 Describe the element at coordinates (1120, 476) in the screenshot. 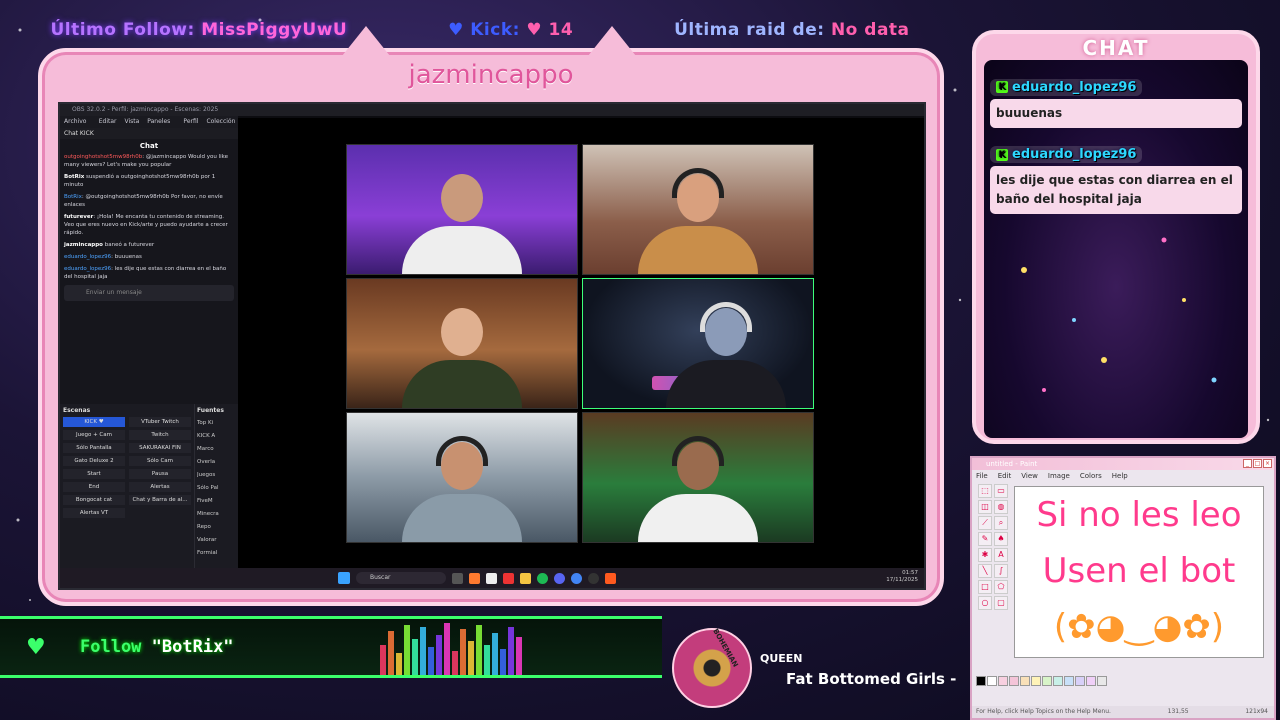

I see `menu-help: Help` at that location.